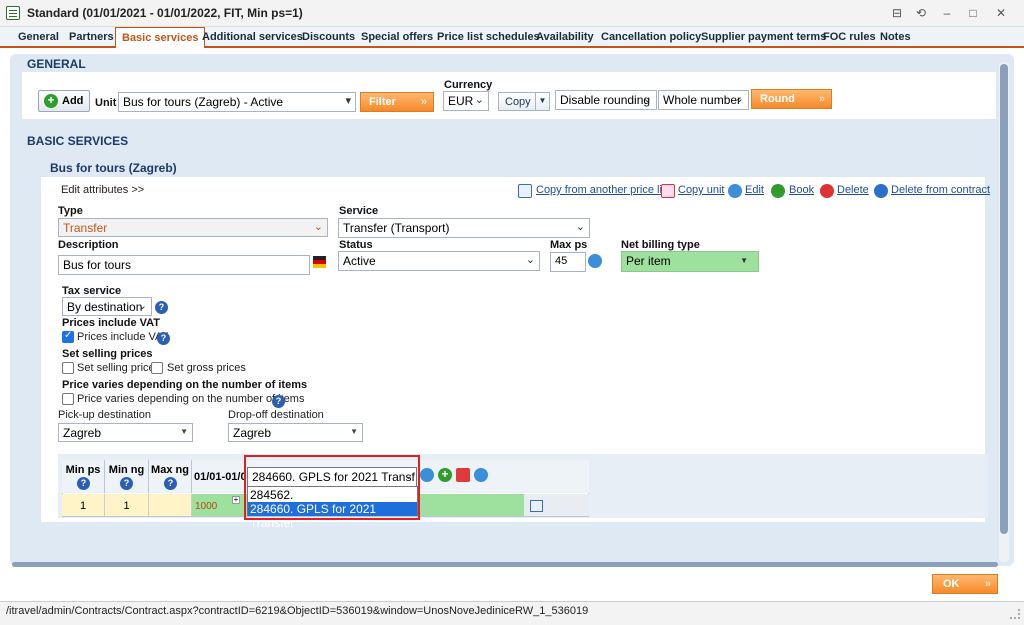  Describe the element at coordinates (754, 190) in the screenshot. I see `edit-link: Edit` at that location.